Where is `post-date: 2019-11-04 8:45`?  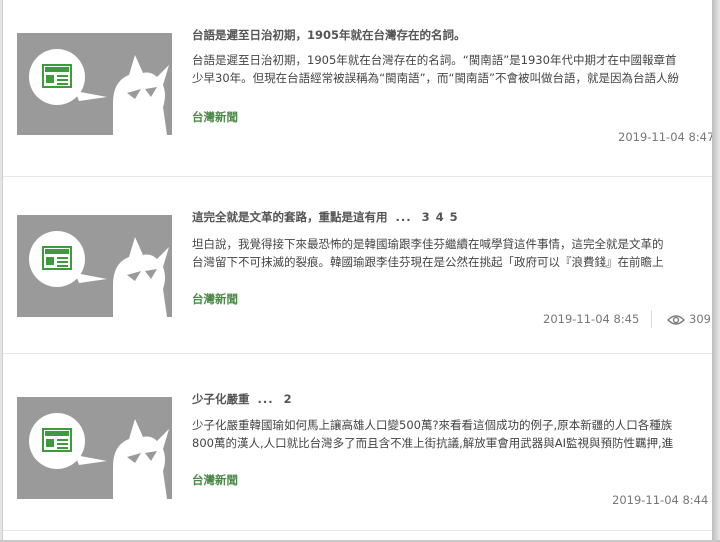 post-date: 2019-11-04 8:45 is located at coordinates (591, 319).